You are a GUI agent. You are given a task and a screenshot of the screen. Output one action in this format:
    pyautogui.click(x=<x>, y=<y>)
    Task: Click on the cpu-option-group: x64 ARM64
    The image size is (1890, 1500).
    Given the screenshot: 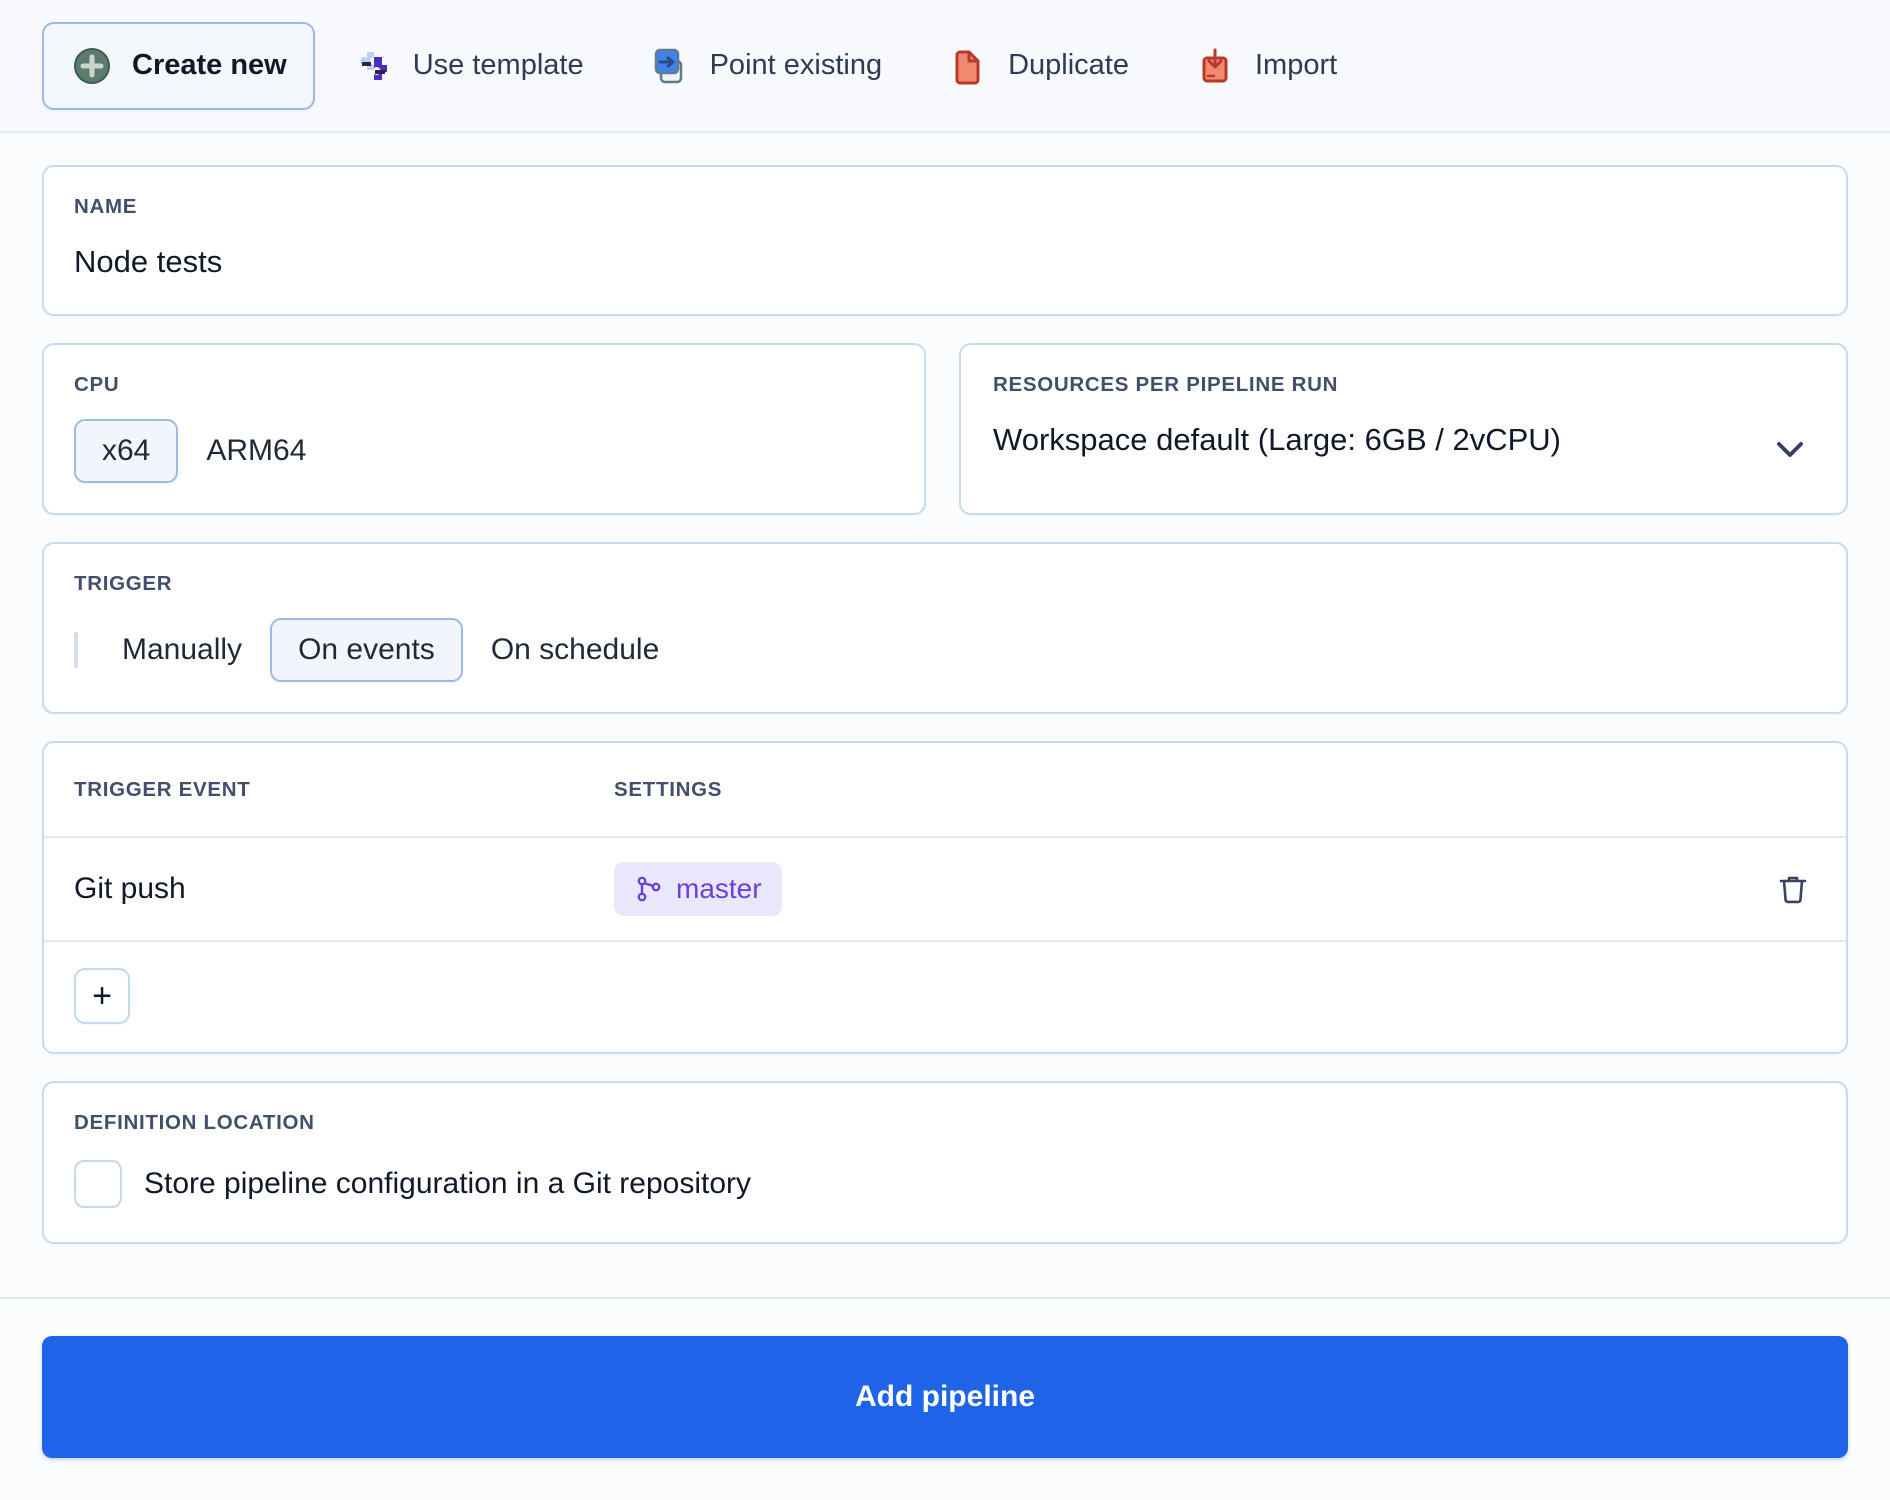 What is the action you would take?
    pyautogui.click(x=484, y=451)
    